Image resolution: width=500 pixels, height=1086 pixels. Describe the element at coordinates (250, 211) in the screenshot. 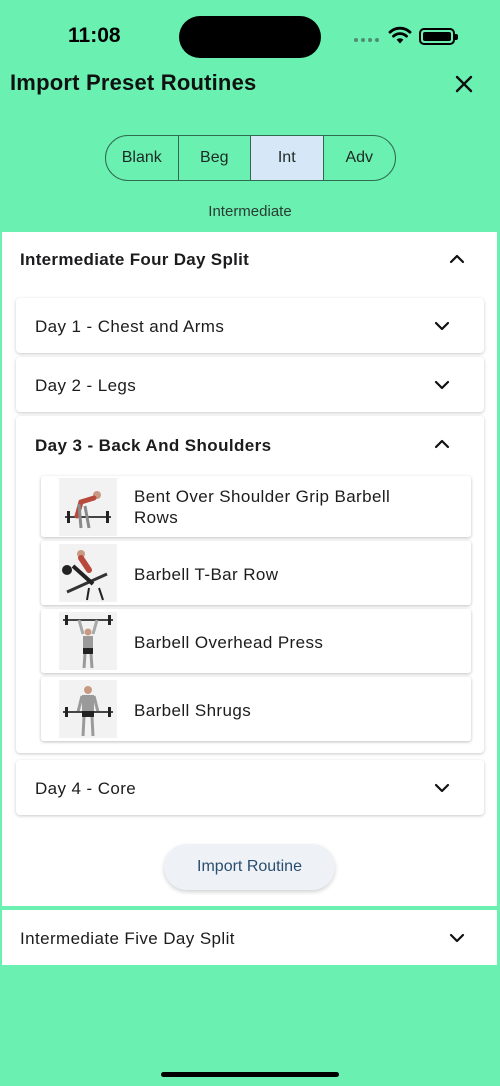

I see `level-label: Intermediate` at that location.